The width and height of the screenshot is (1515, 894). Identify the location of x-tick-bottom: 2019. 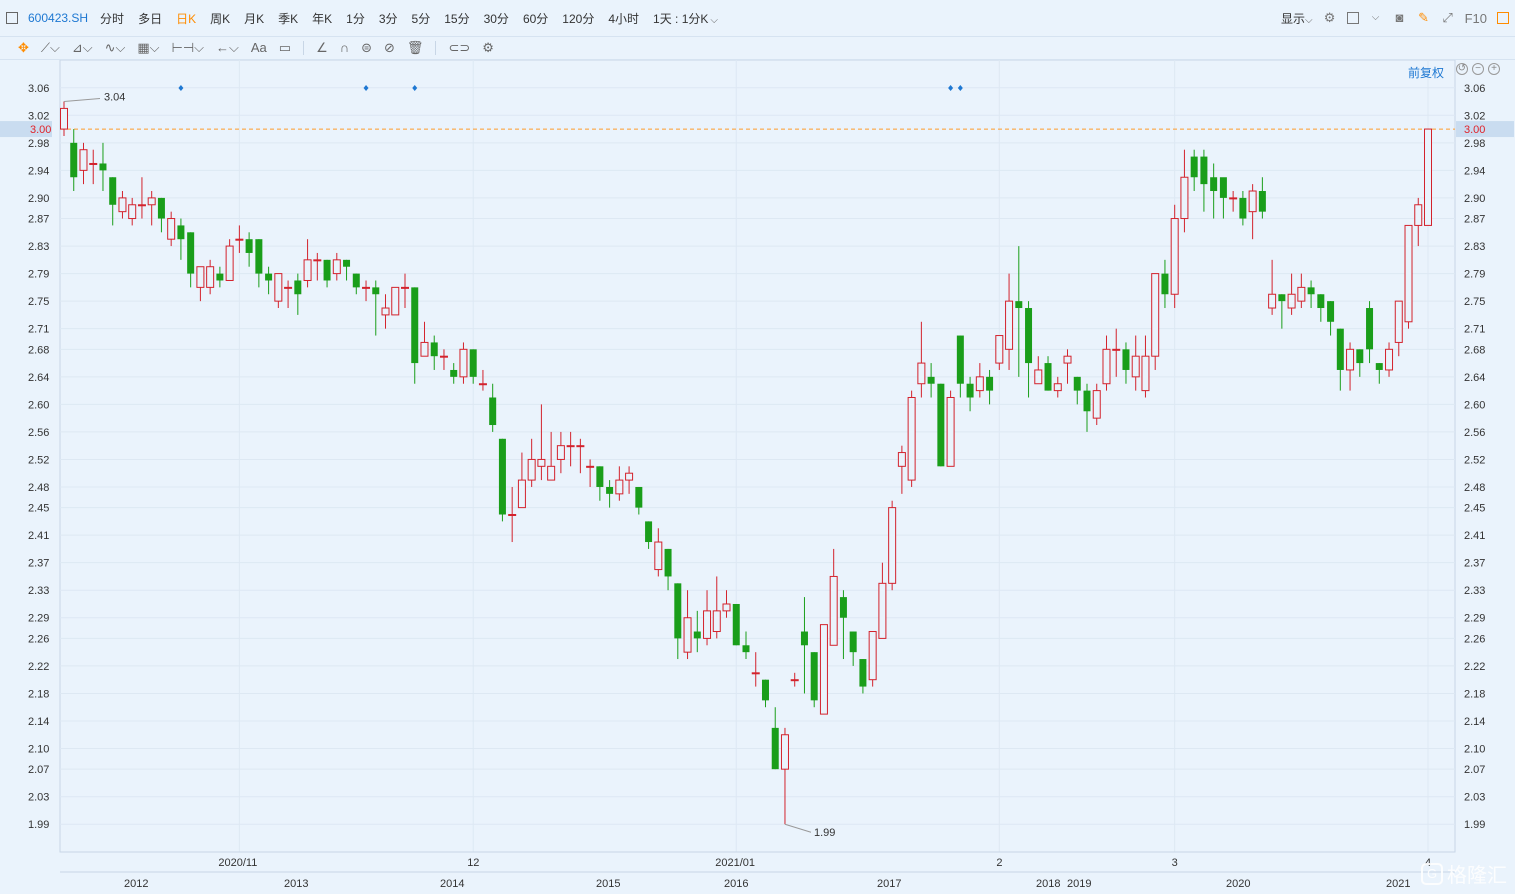
(1079, 884).